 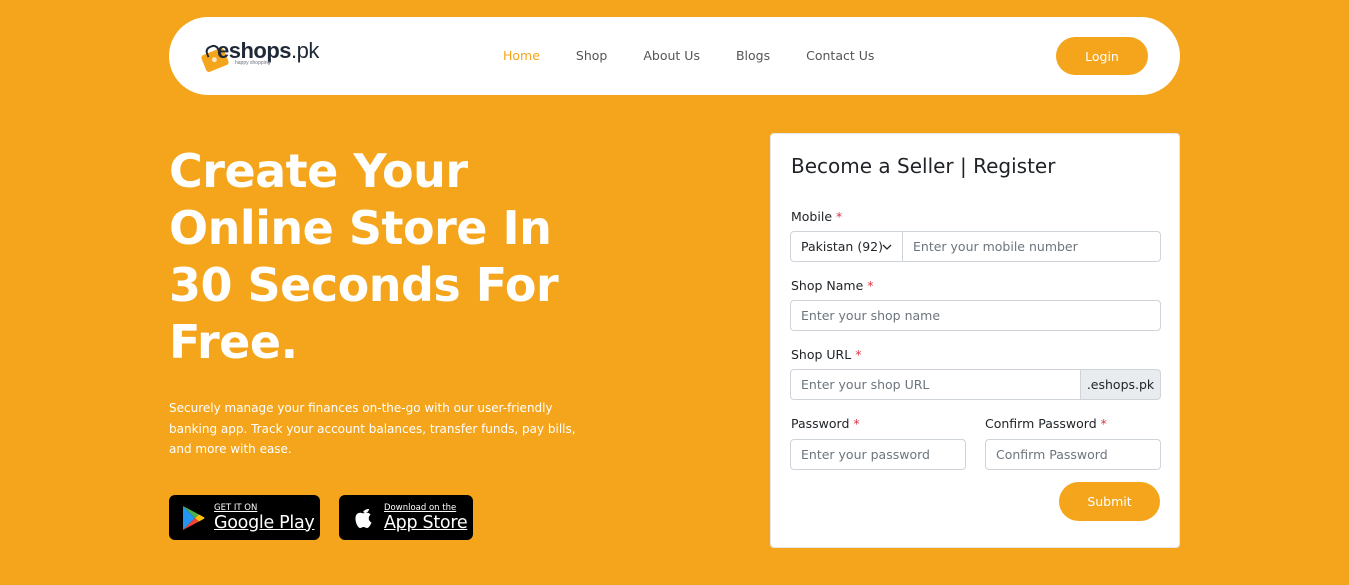 I want to click on nav-link-about-us: About Us, so click(x=671, y=55).